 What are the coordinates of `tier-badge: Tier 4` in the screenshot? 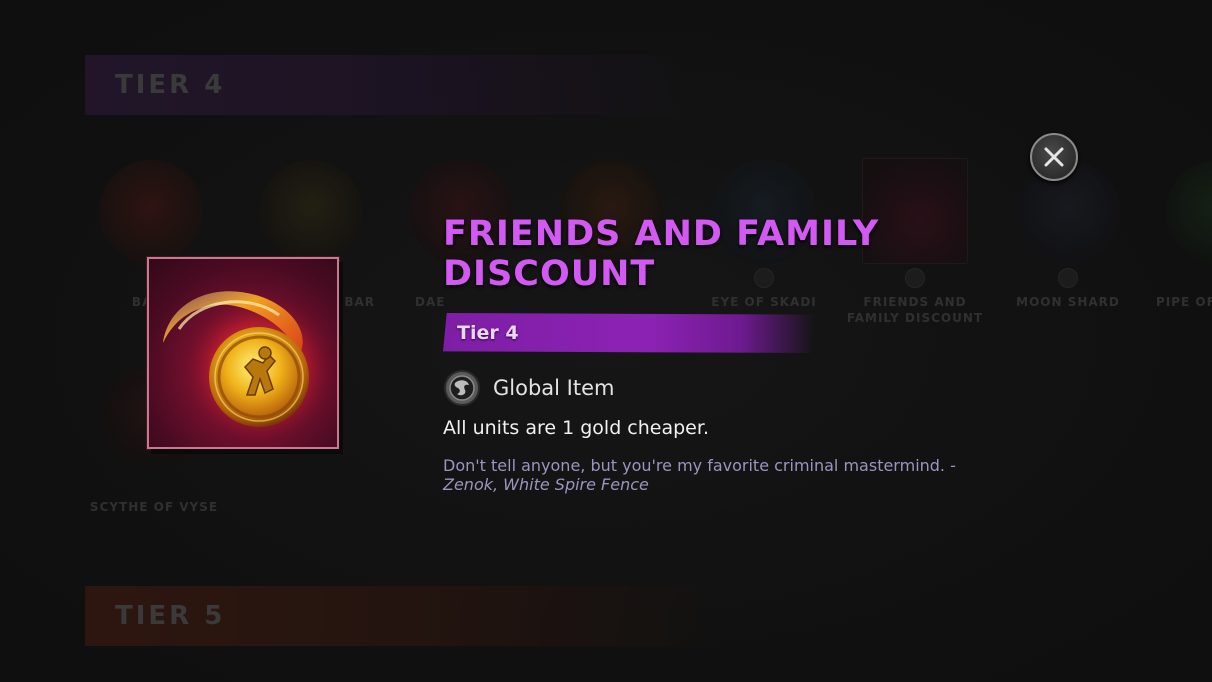 It's located at (629, 333).